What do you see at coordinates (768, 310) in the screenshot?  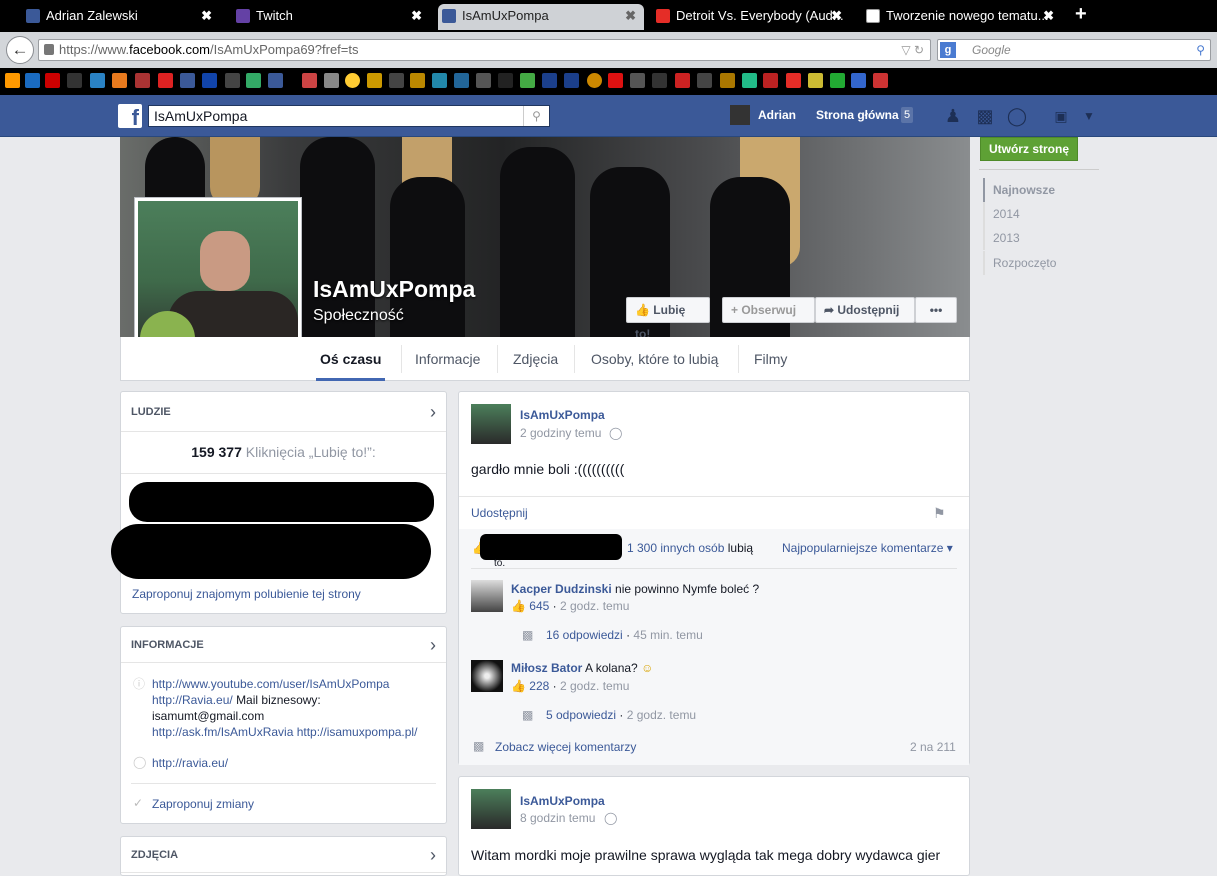 I see `follow-button: + Obserwuj` at bounding box center [768, 310].